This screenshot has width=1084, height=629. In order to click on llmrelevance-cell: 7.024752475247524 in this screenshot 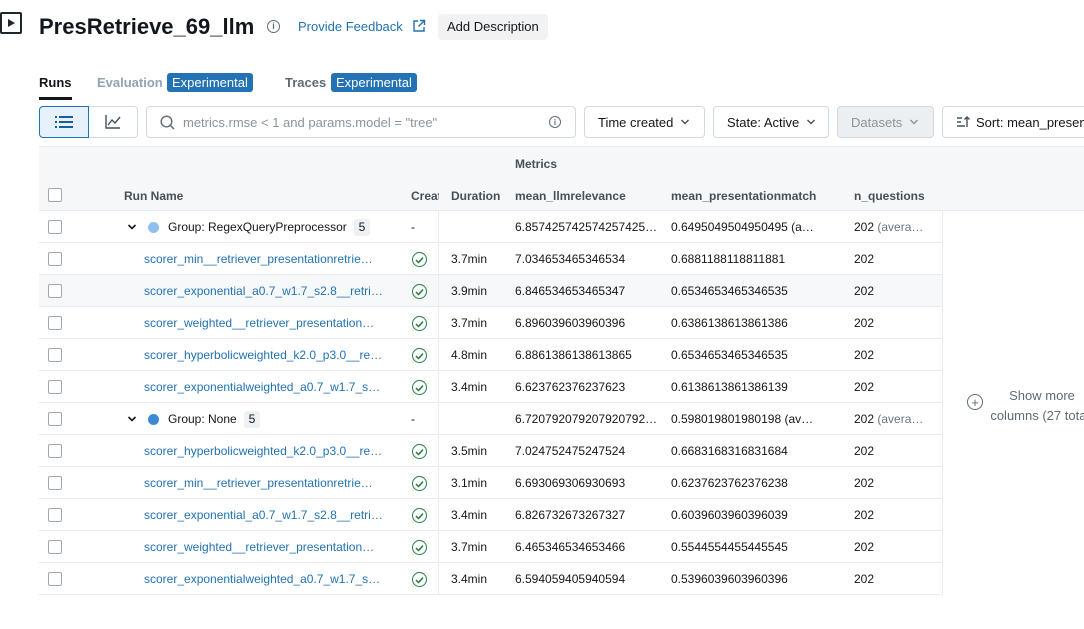, I will do `click(570, 451)`.